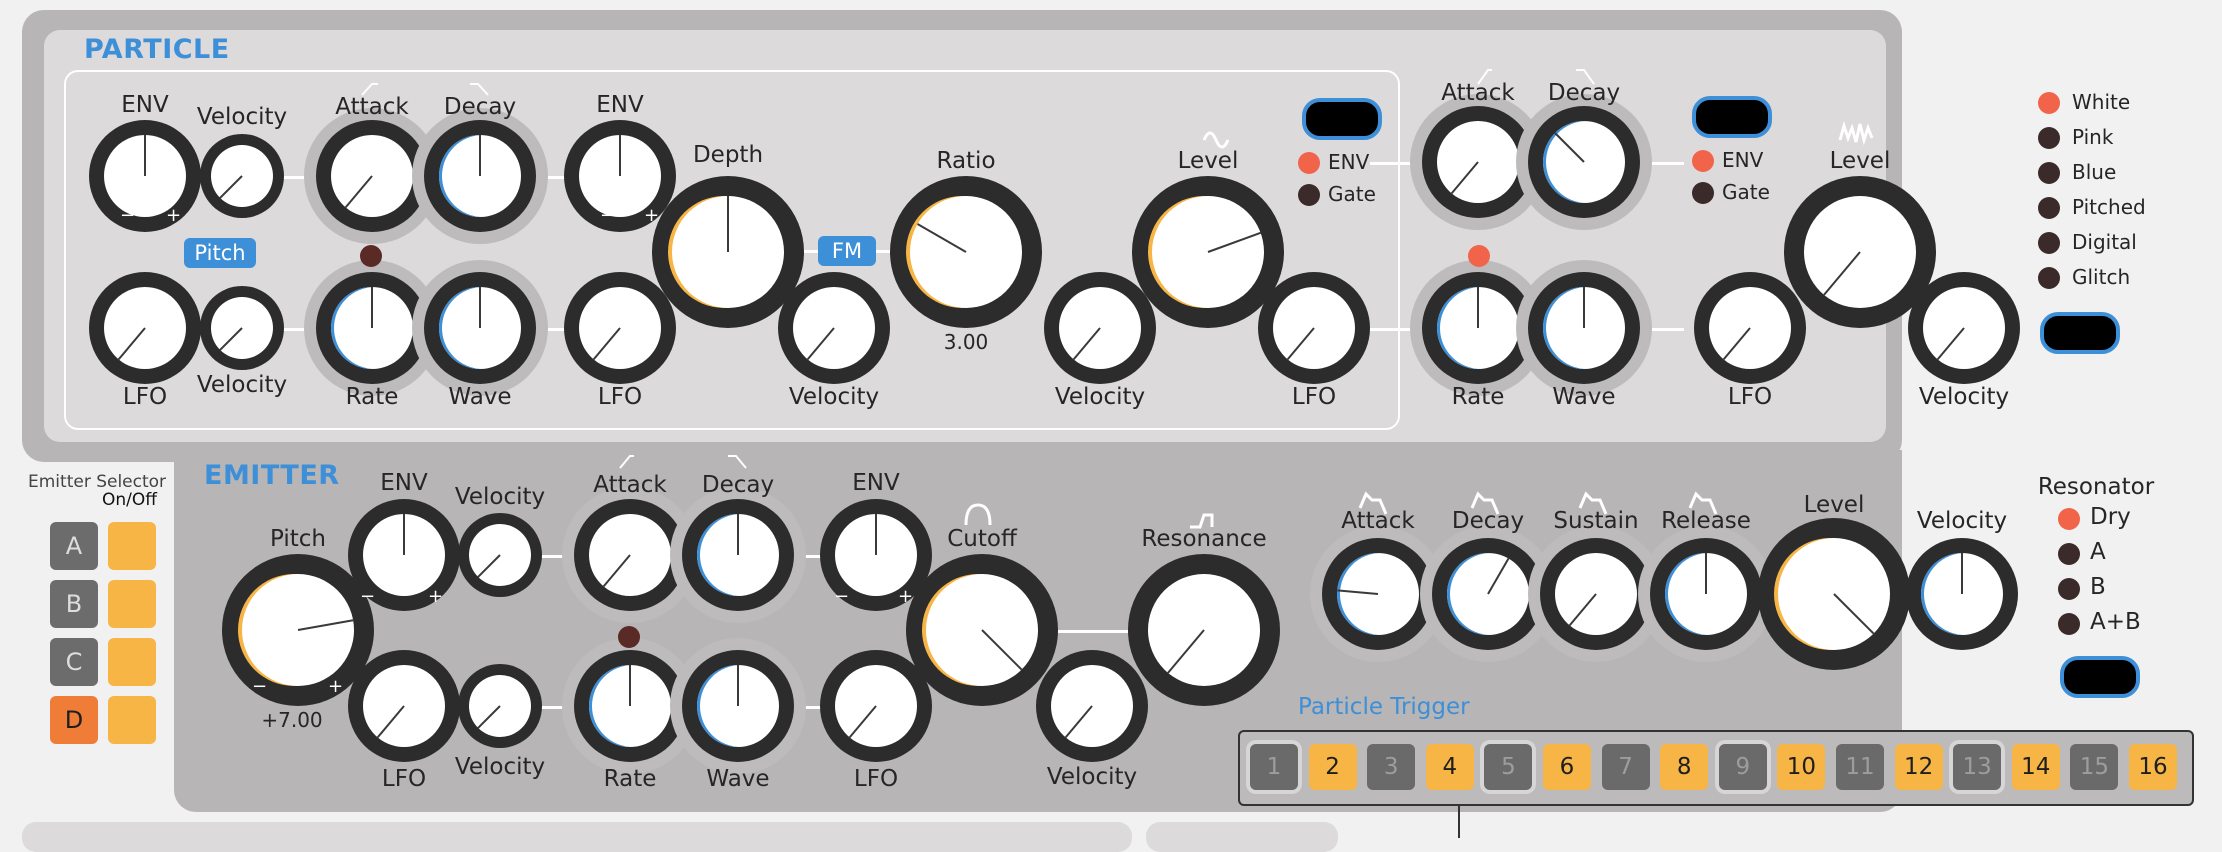 This screenshot has width=2222, height=852. I want to click on lowpass-icon, so click(978, 514).